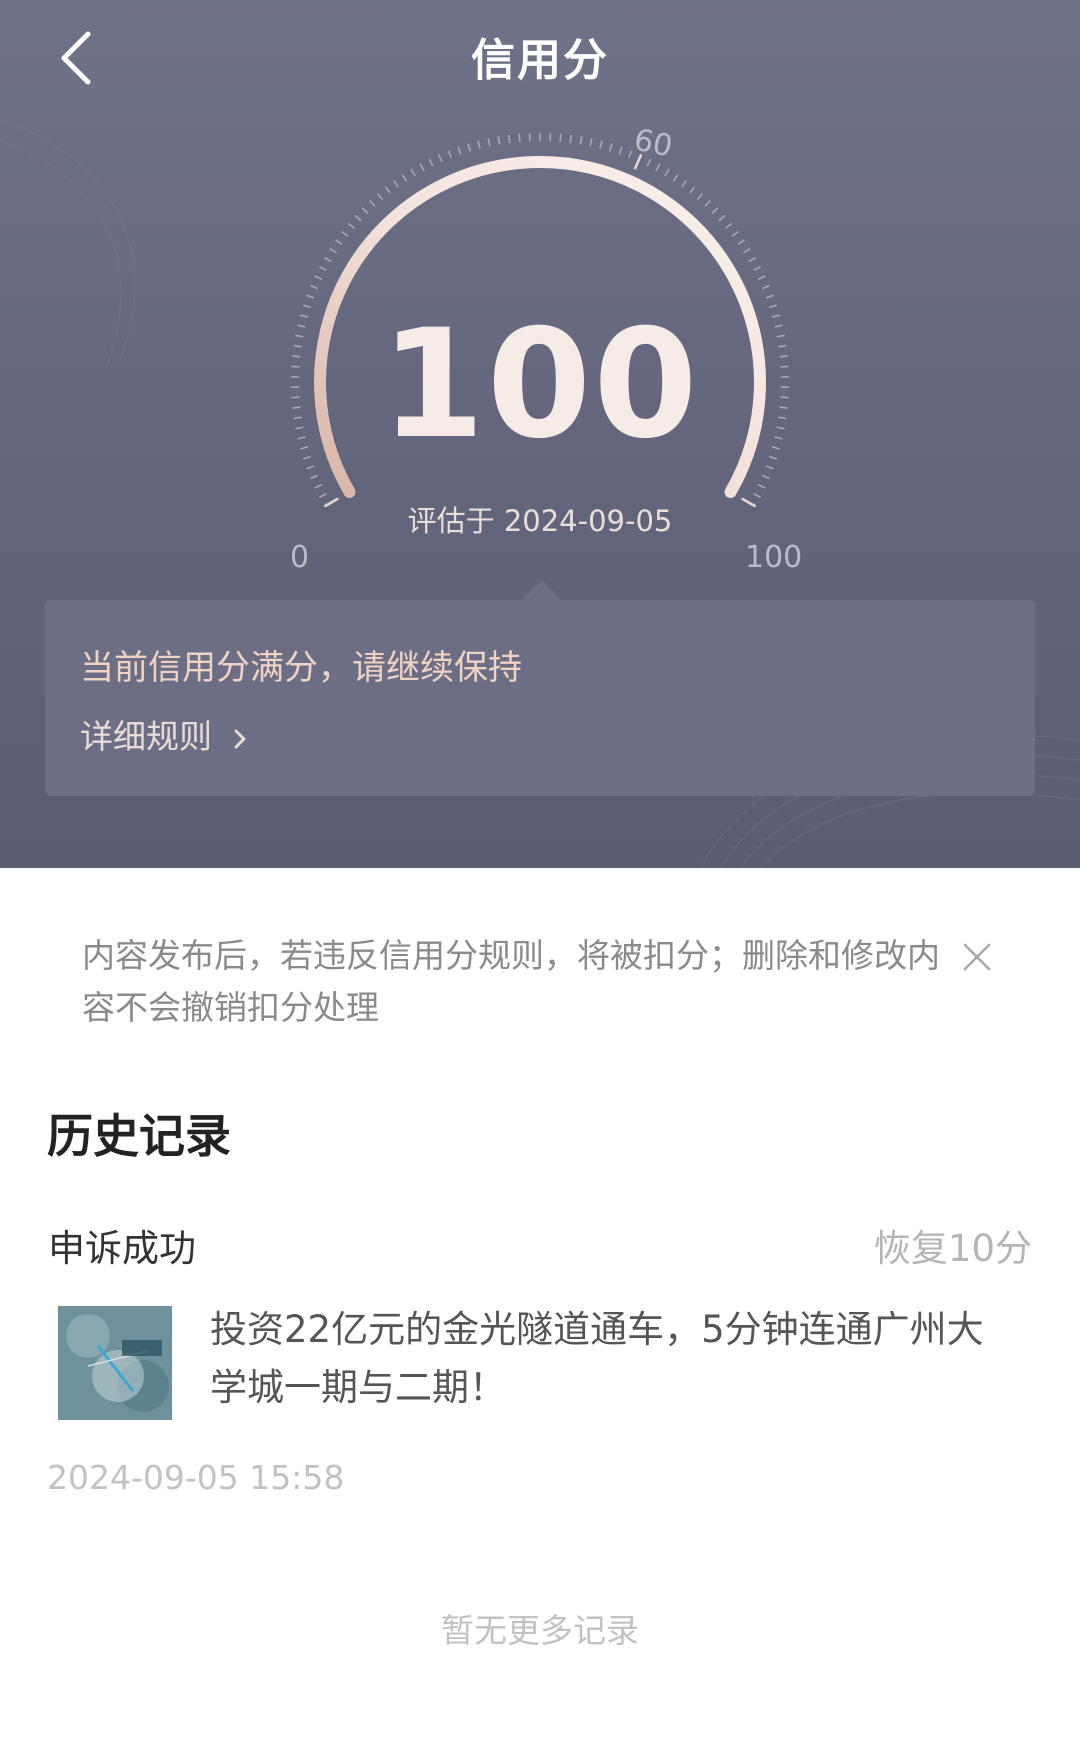 This screenshot has width=1080, height=1756. I want to click on record-content-title: 投资22亿元的金光隧道通车，5分钟连通广州大学城一期与二期！, so click(597, 1358).